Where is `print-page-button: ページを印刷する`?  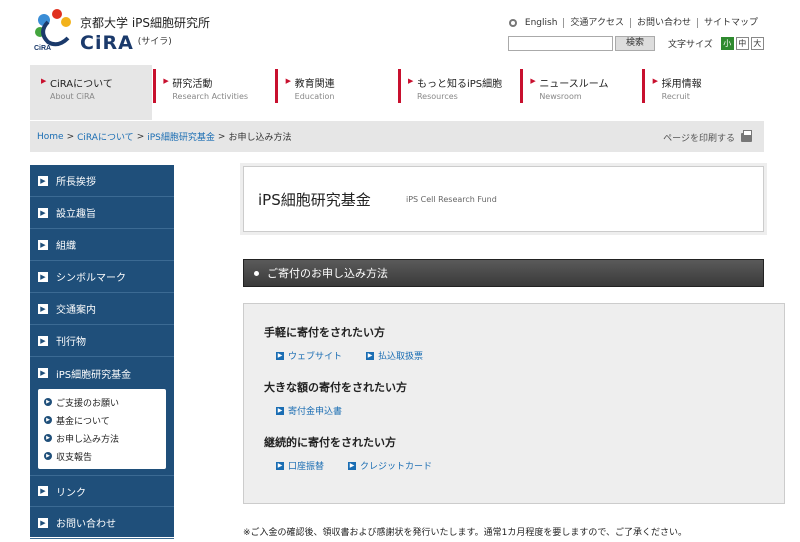 print-page-button: ページを印刷する is located at coordinates (707, 137).